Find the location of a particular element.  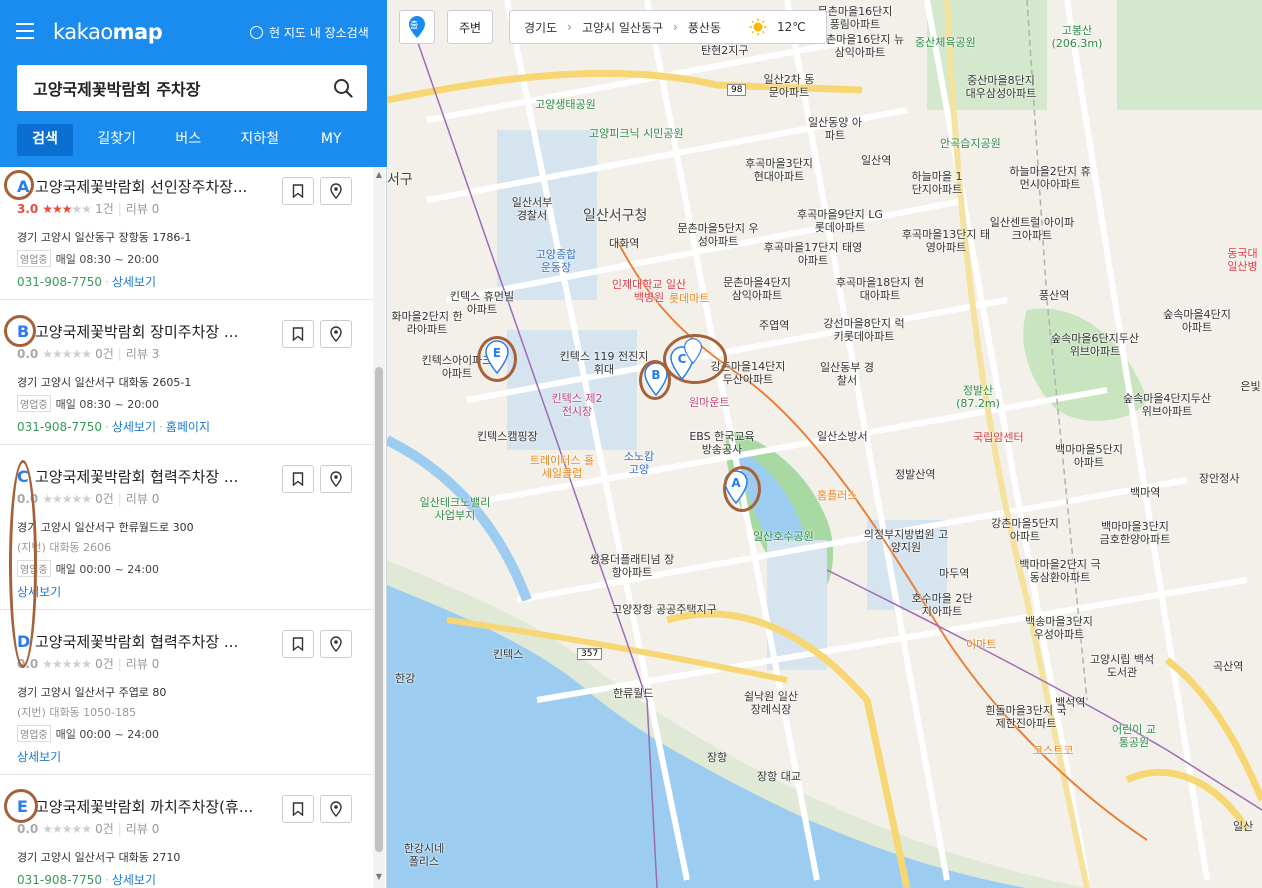

map-label: 한강시네 폴리스 is located at coordinates (424, 855).